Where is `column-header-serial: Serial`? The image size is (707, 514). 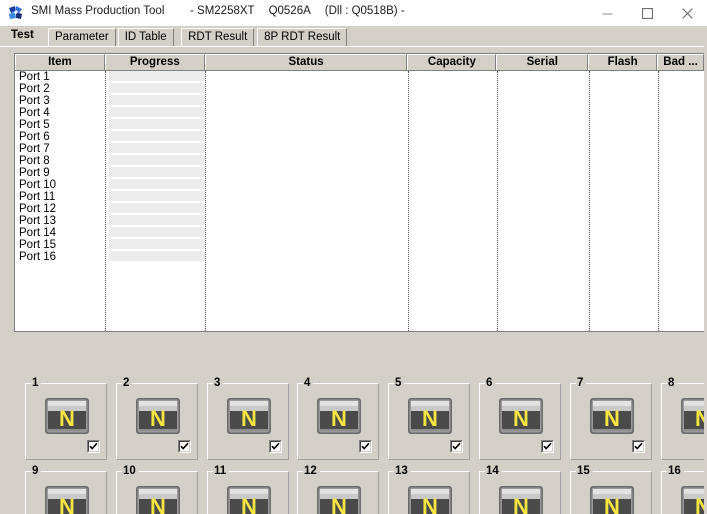 column-header-serial: Serial is located at coordinates (542, 62).